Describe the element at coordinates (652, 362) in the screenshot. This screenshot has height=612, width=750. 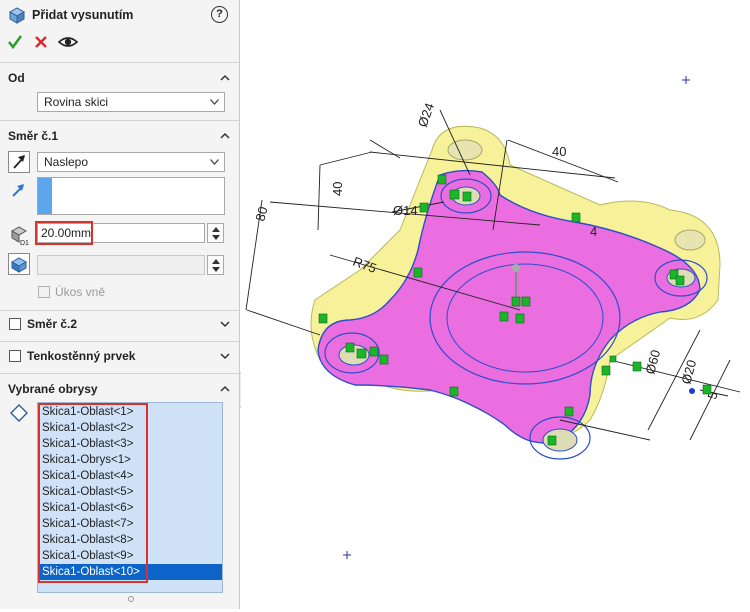
I see `dim-label-right1: Ø60` at that location.